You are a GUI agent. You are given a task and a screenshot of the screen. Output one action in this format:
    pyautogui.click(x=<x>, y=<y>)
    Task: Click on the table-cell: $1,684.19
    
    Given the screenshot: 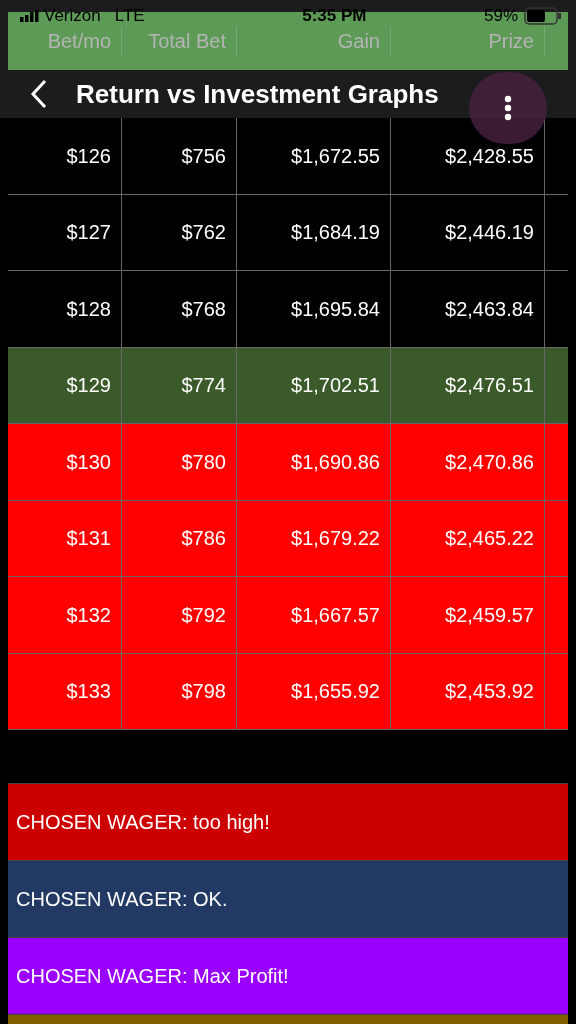 What is the action you would take?
    pyautogui.click(x=314, y=232)
    